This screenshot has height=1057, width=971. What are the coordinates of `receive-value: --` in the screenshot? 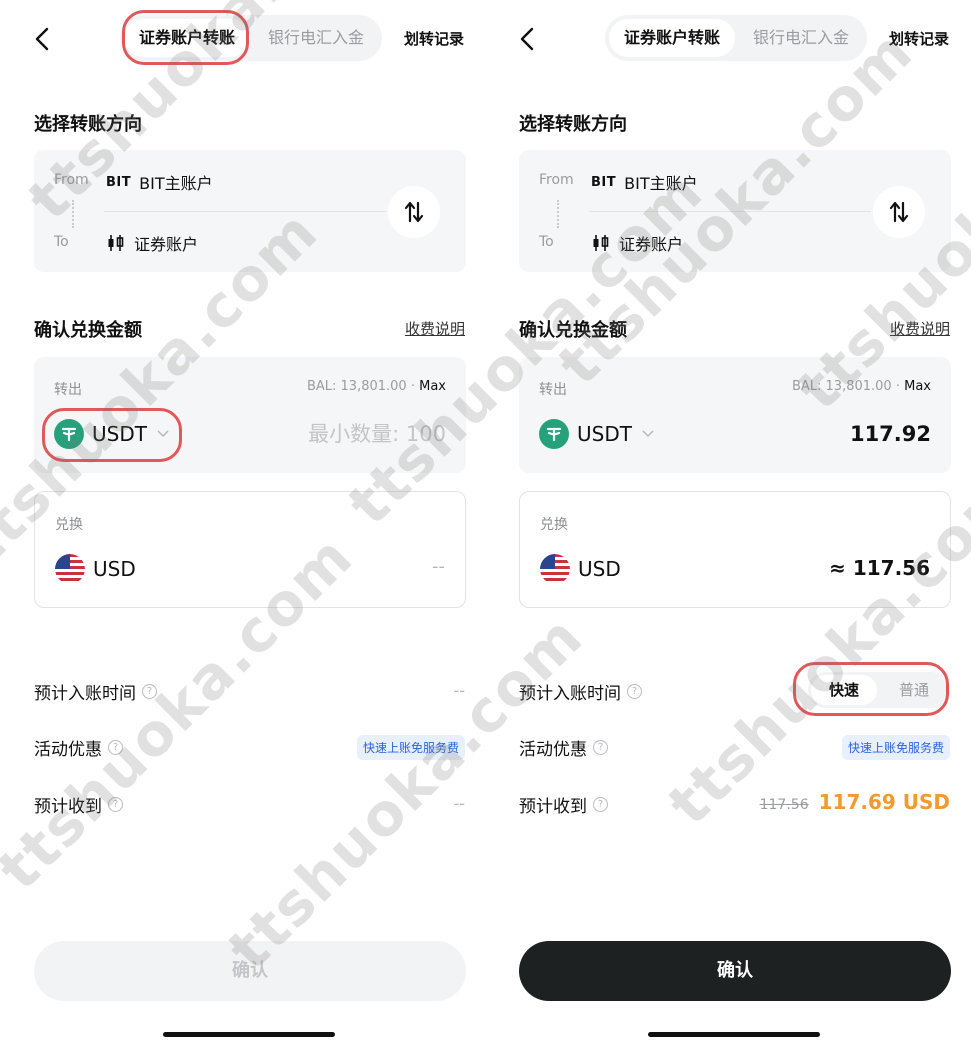 It's located at (459, 803).